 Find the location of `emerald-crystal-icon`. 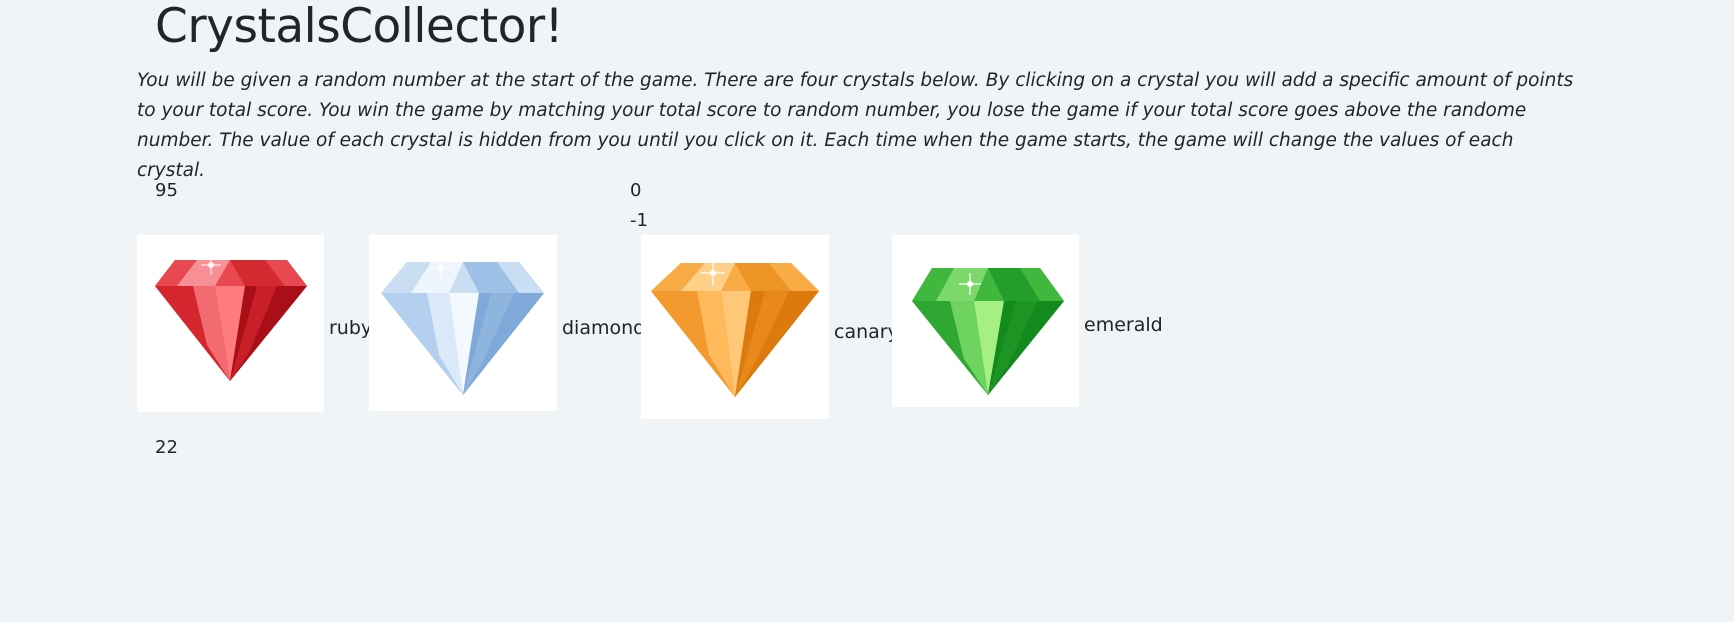

emerald-crystal-icon is located at coordinates (988, 331).